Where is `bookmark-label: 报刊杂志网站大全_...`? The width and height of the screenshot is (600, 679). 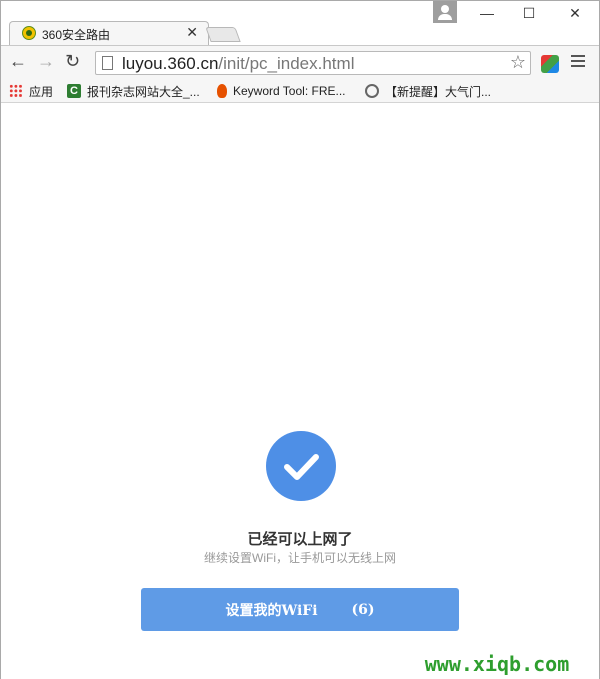 bookmark-label: 报刊杂志网站大全_... is located at coordinates (143, 91).